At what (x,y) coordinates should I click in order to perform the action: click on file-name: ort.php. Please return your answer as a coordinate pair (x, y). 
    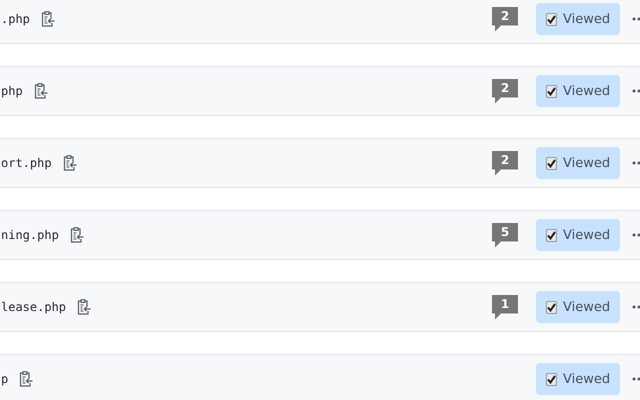
    Looking at the image, I should click on (26, 163).